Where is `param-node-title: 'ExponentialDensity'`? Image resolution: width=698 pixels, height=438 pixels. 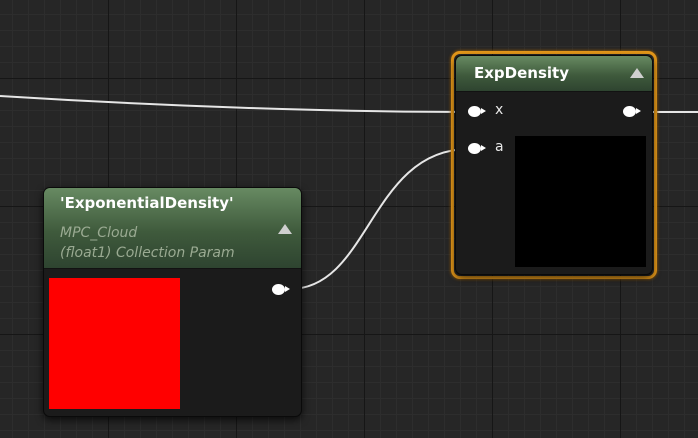
param-node-title: 'ExponentialDensity' is located at coordinates (147, 203).